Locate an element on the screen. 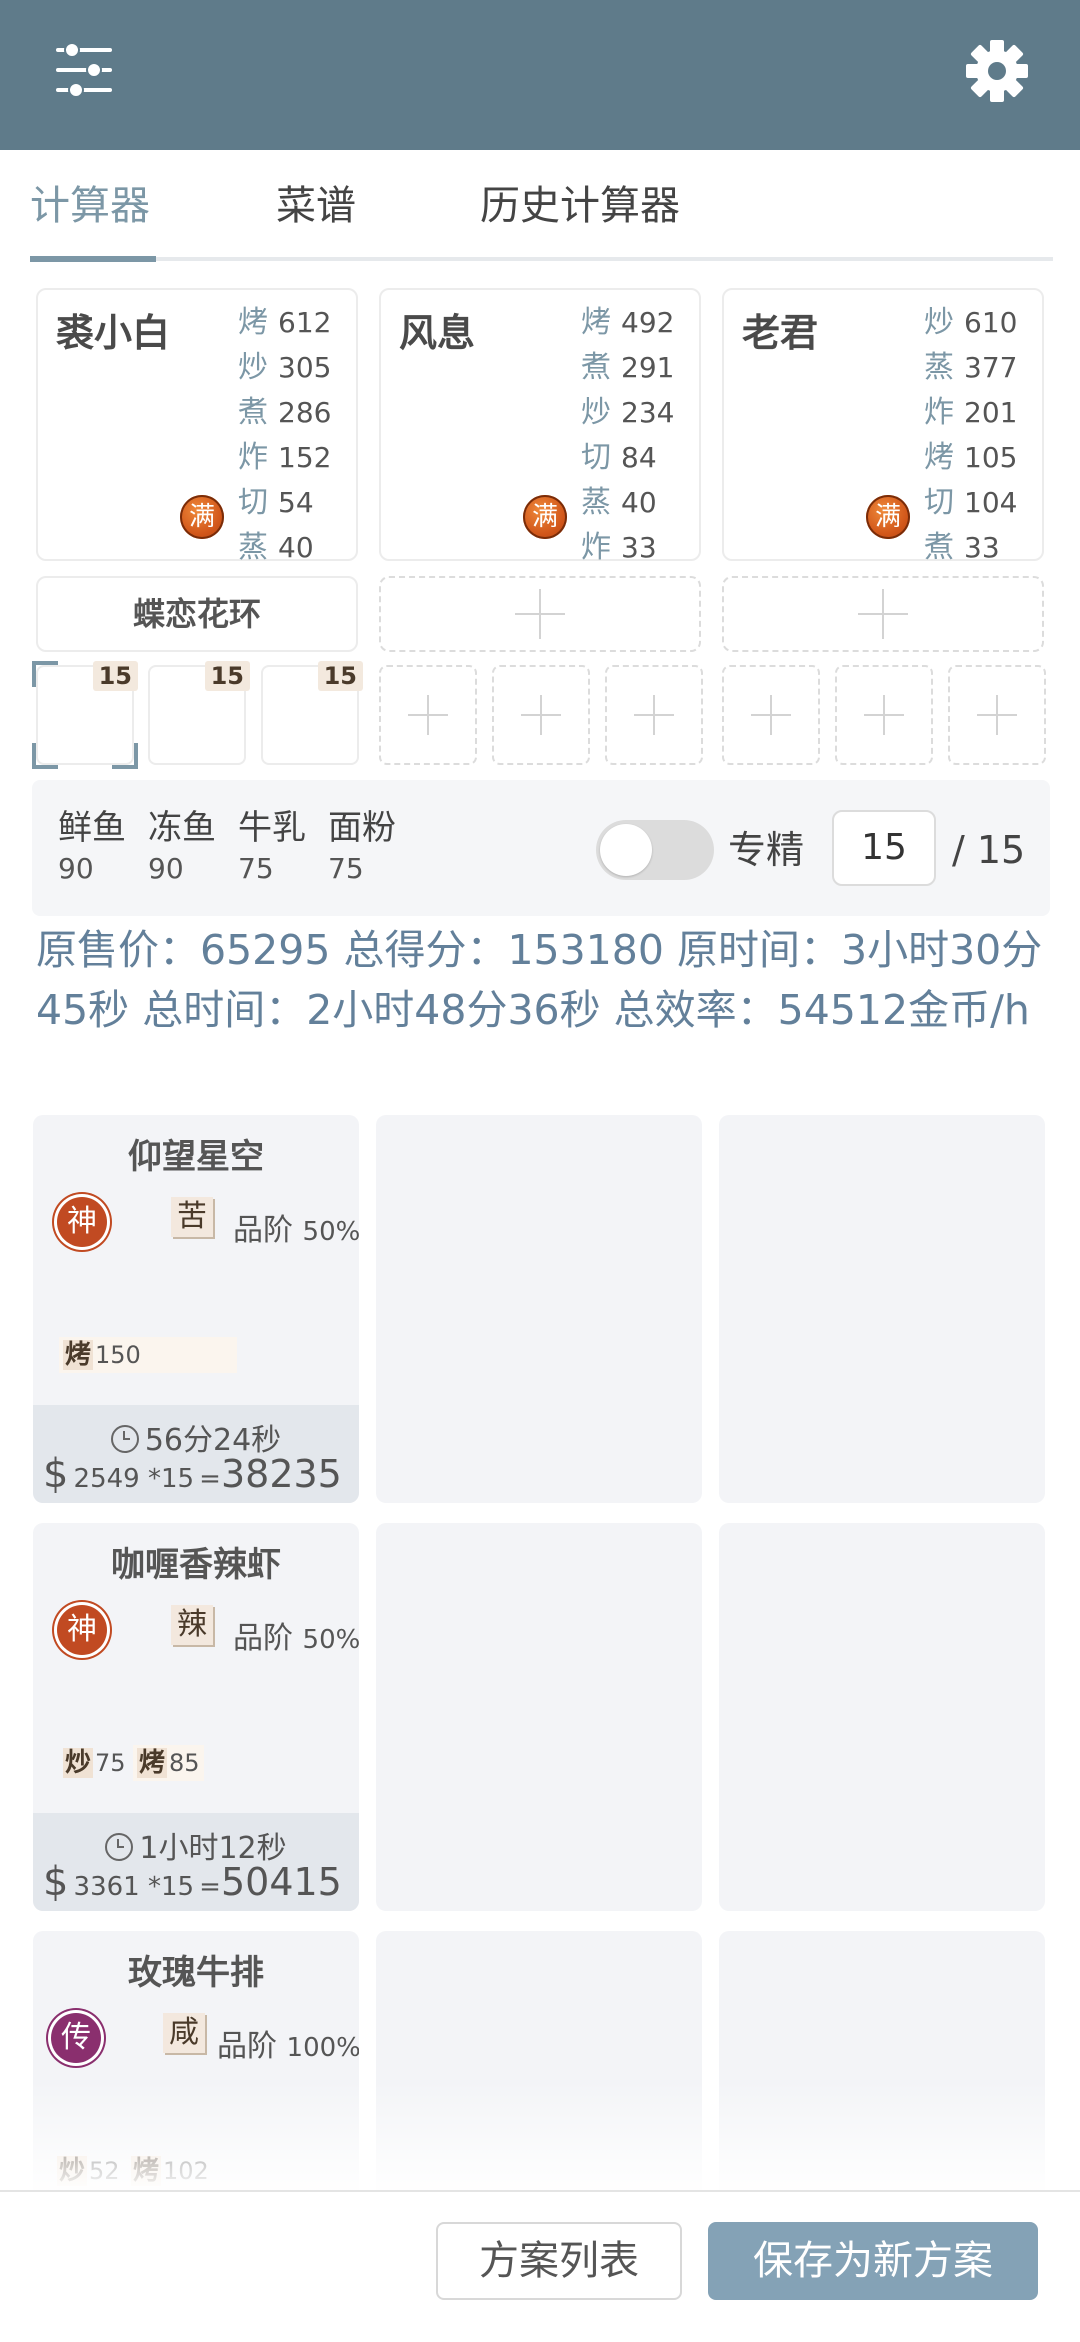  skill-requirement: 烤 150 is located at coordinates (148, 1355).